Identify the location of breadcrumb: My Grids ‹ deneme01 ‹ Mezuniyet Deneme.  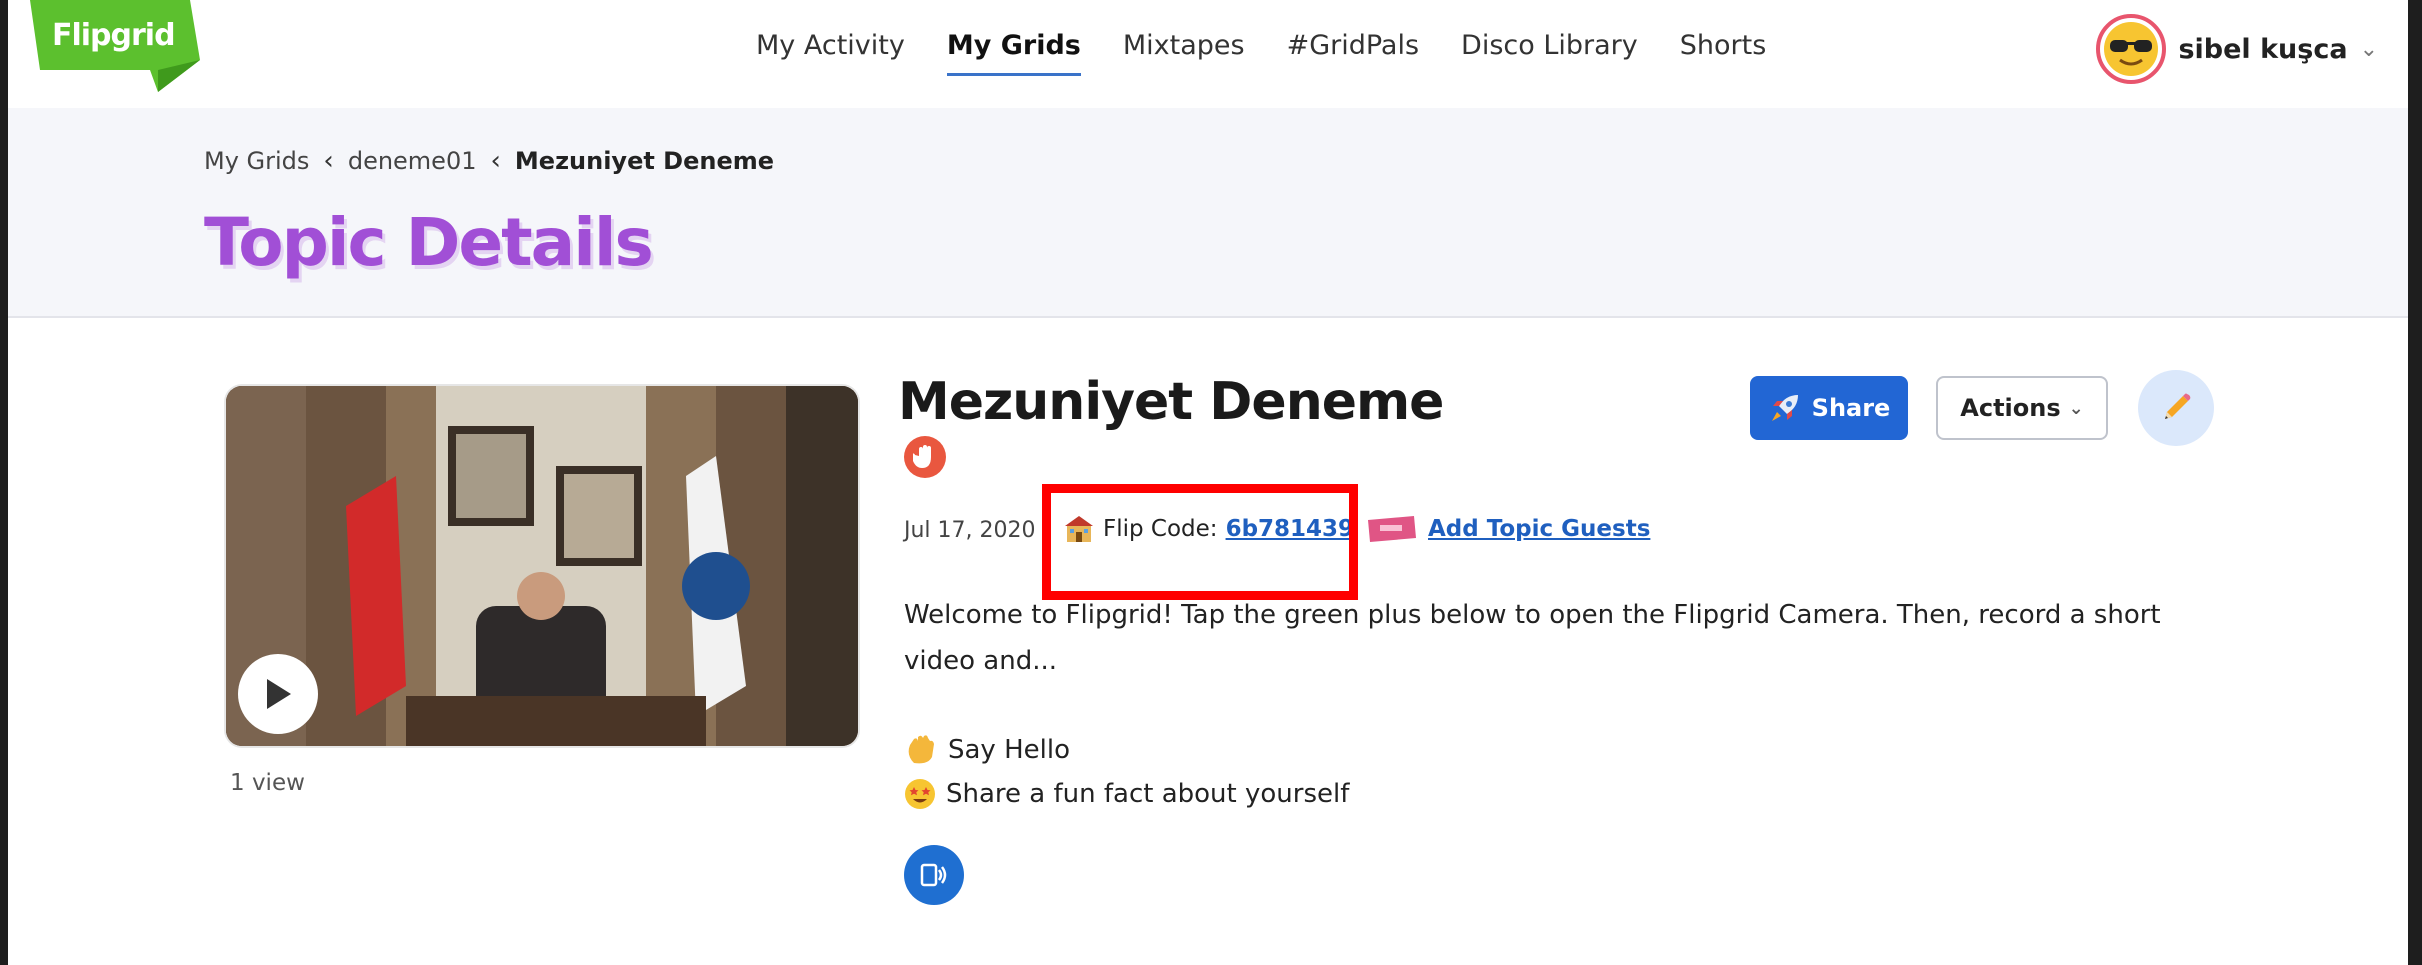
(489, 161).